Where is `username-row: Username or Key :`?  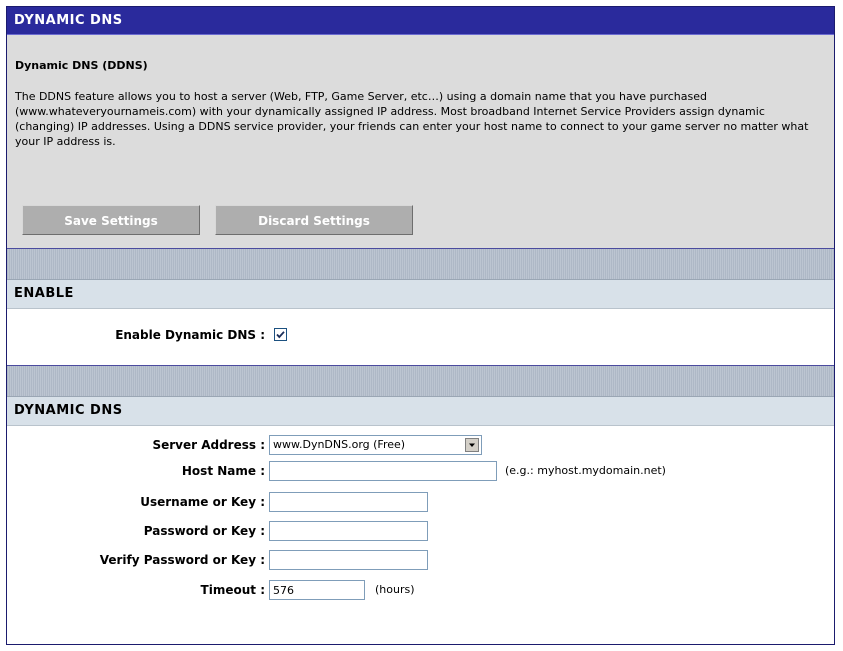 username-row: Username or Key : is located at coordinates (420, 502).